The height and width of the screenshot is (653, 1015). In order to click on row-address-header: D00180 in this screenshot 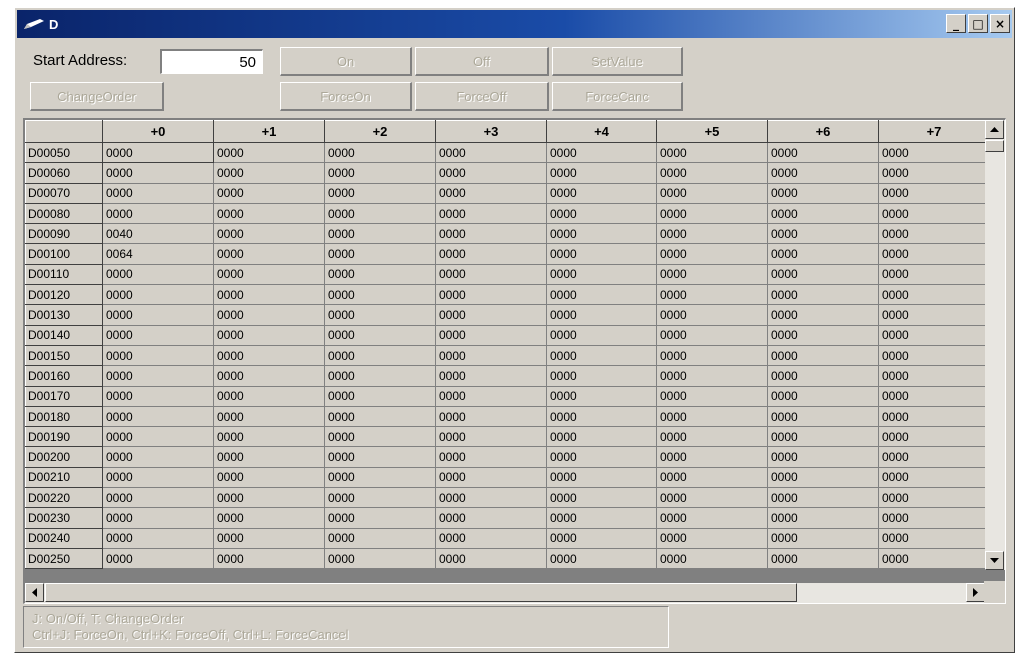, I will do `click(64, 416)`.